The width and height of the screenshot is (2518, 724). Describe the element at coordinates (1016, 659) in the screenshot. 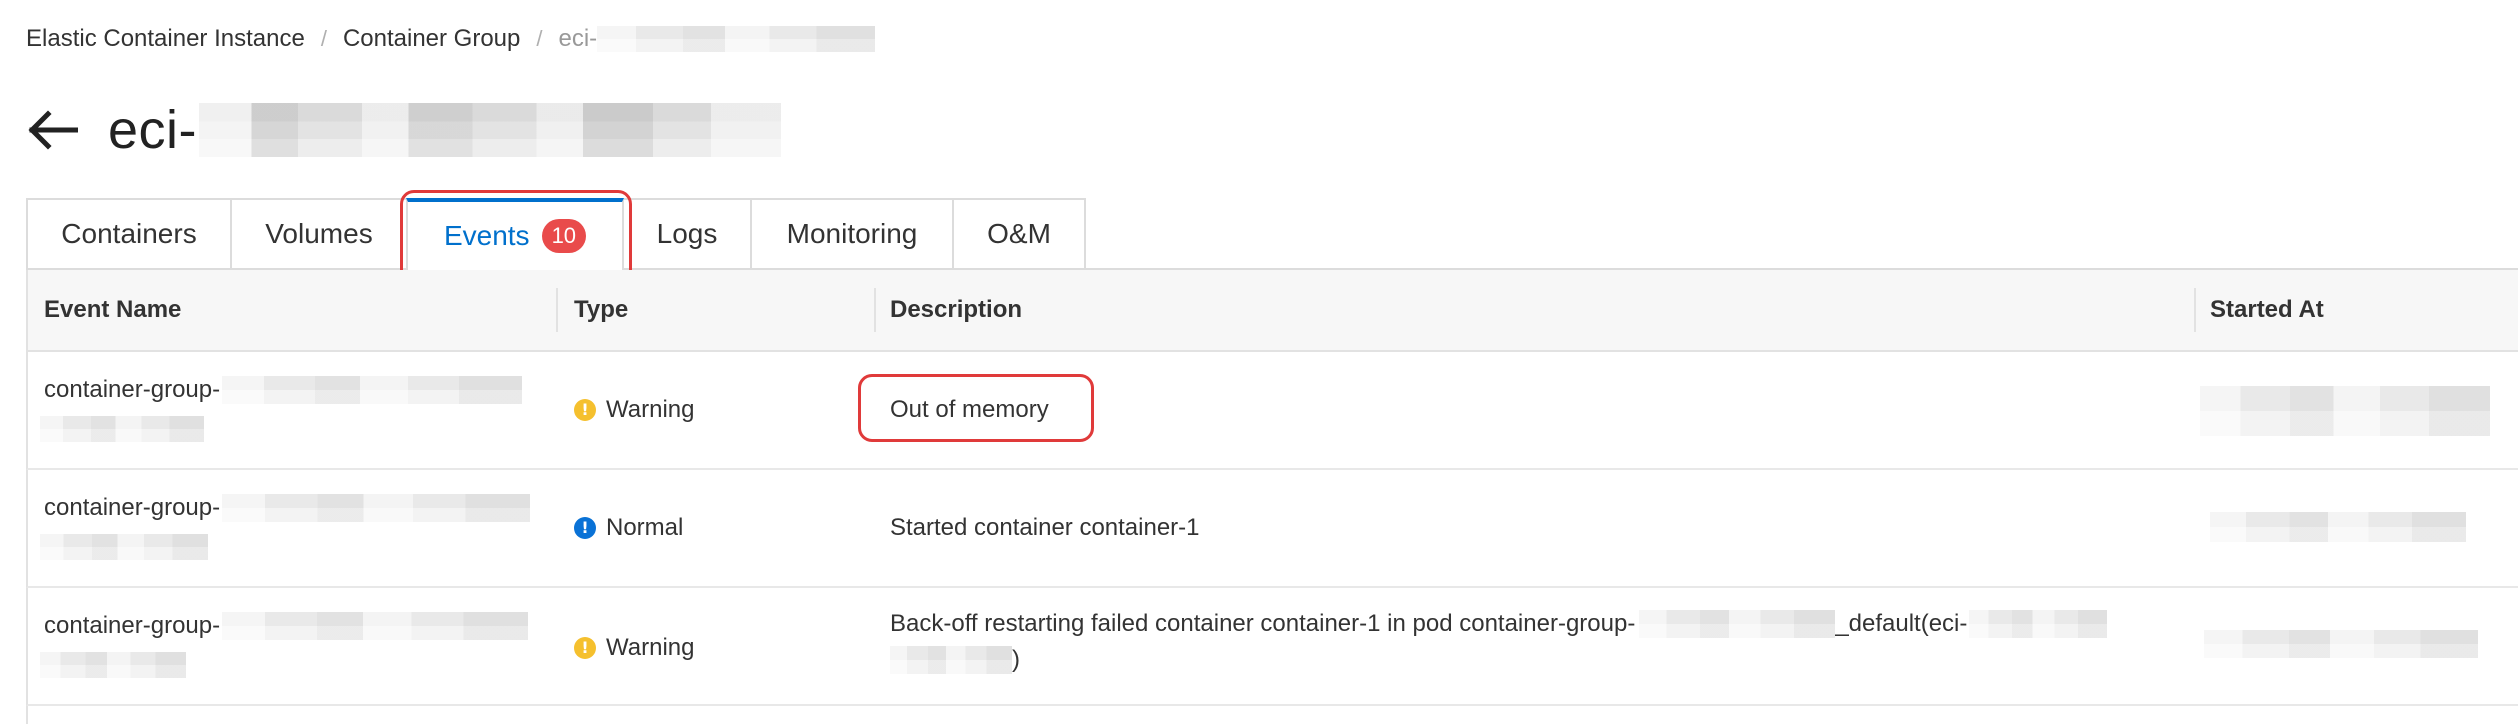

I see `event-description-end: )` at that location.